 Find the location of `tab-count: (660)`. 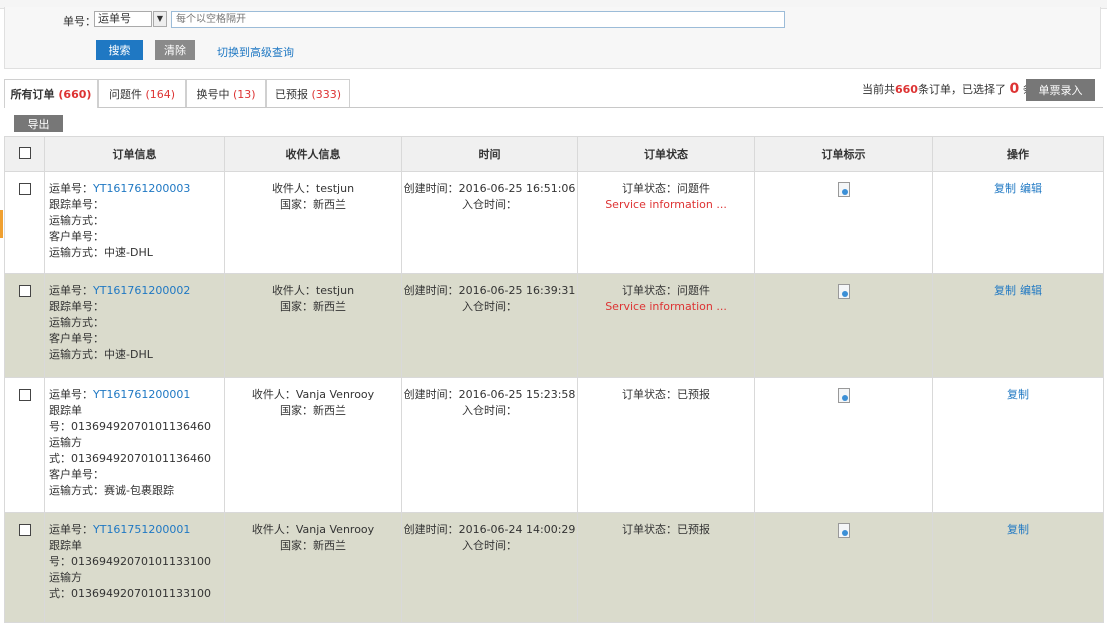

tab-count: (660) is located at coordinates (75, 94).